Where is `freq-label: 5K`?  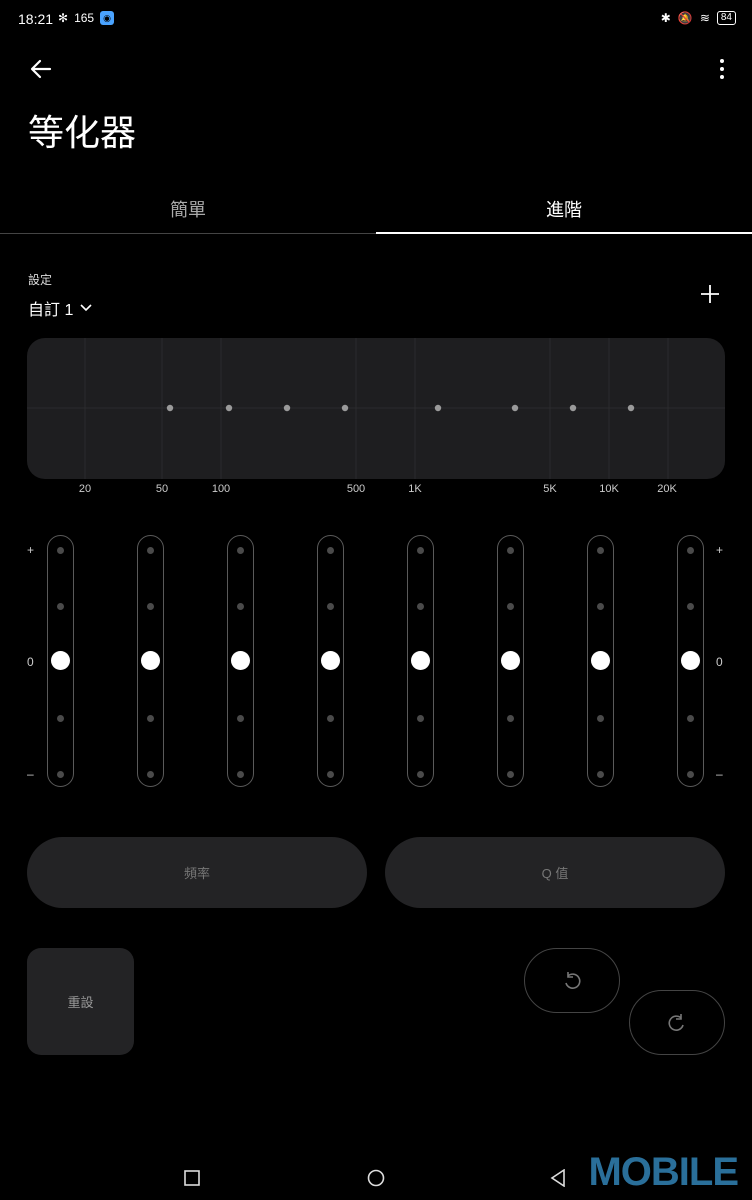 freq-label: 5K is located at coordinates (550, 489).